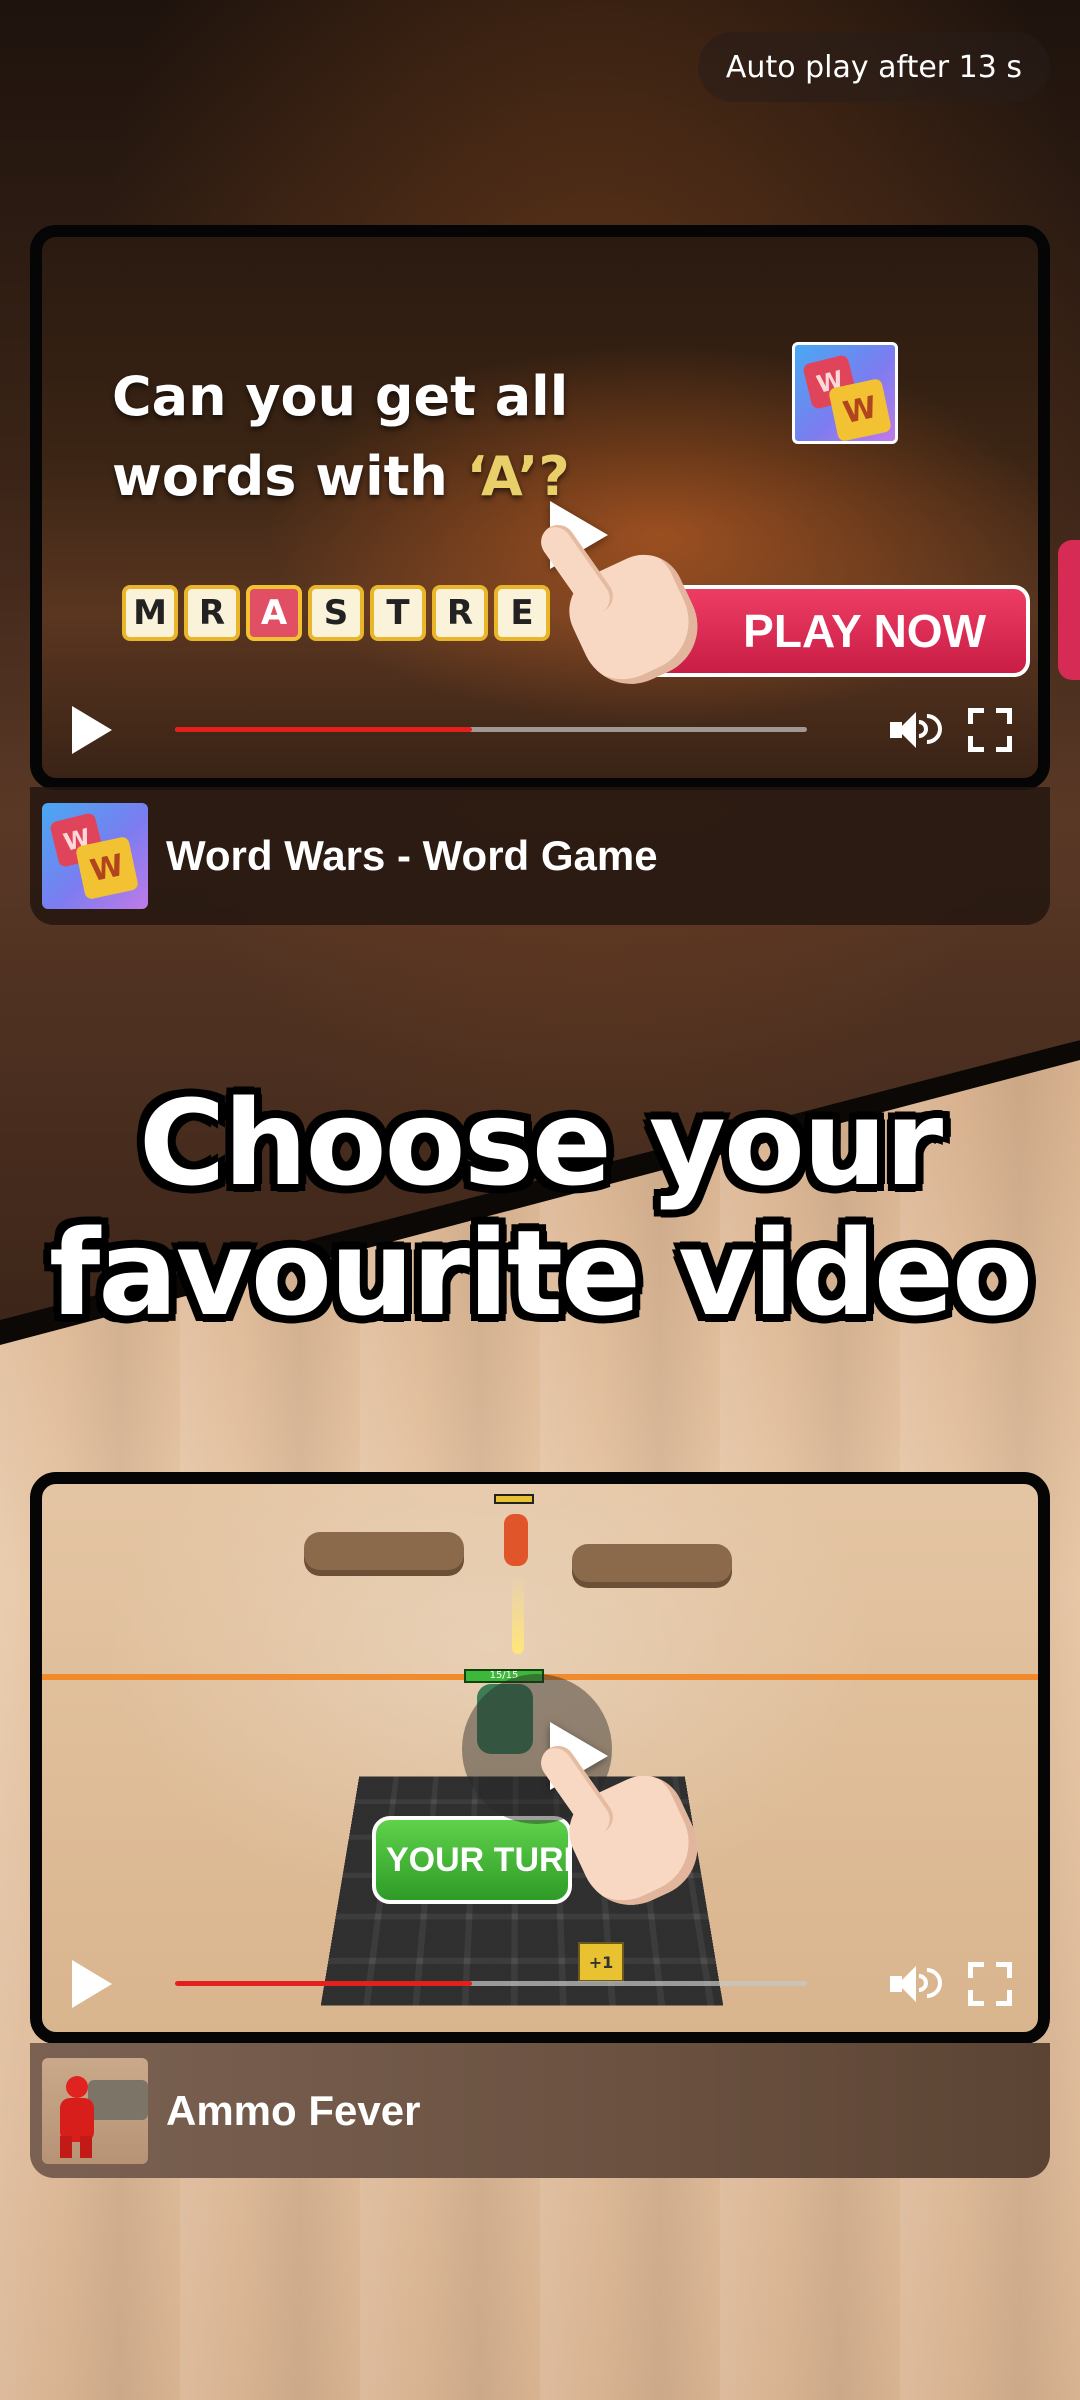  Describe the element at coordinates (1069, 610) in the screenshot. I see `side-accent` at that location.